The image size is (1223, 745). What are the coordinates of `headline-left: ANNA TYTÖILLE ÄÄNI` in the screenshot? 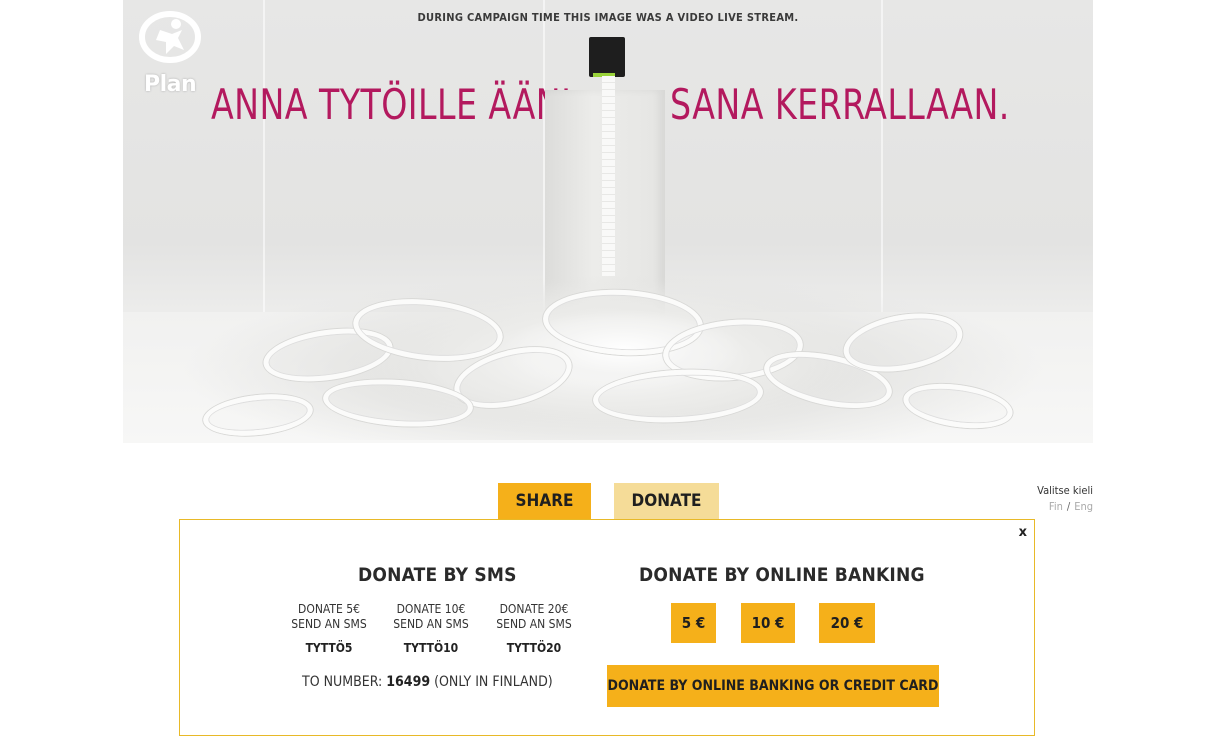 It's located at (391, 104).